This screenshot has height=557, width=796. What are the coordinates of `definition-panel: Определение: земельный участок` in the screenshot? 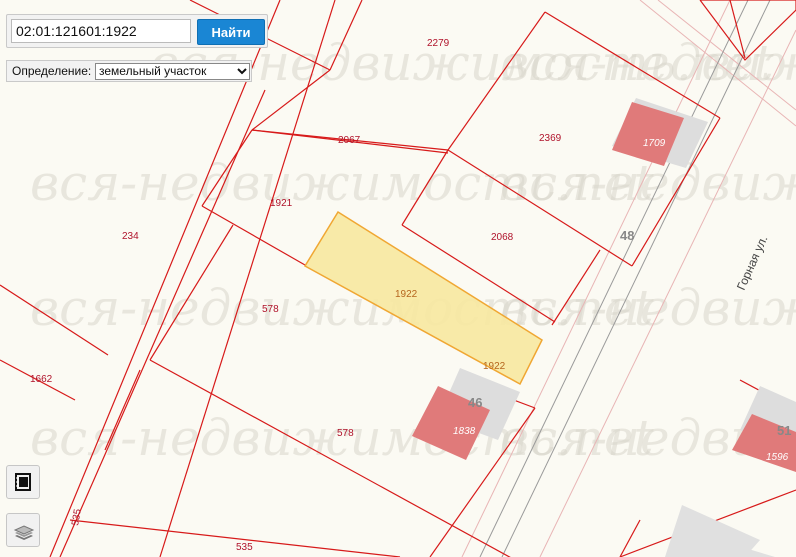 It's located at (129, 71).